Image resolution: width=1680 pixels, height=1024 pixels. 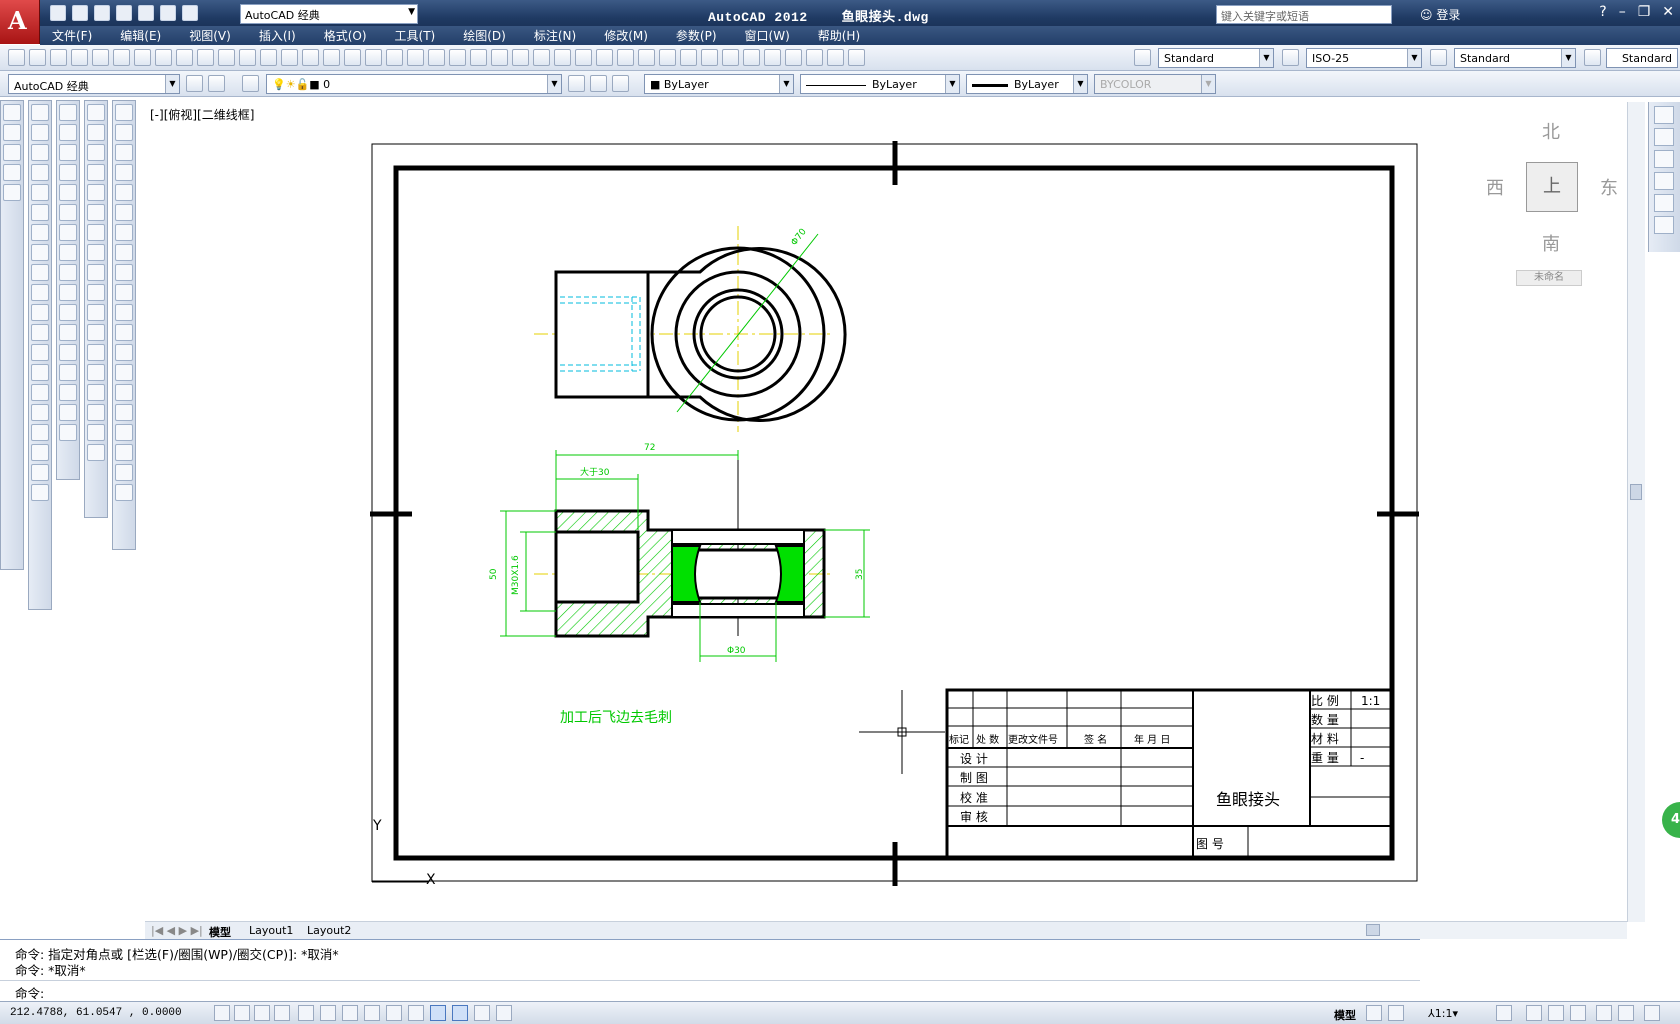 I want to click on viewcube-top-face: 上, so click(x=1552, y=187).